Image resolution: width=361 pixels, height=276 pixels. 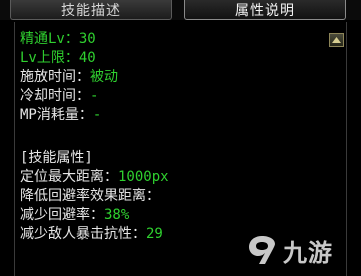 What do you see at coordinates (42, 39) in the screenshot?
I see `mastery-level-label: 精通Lv` at bounding box center [42, 39].